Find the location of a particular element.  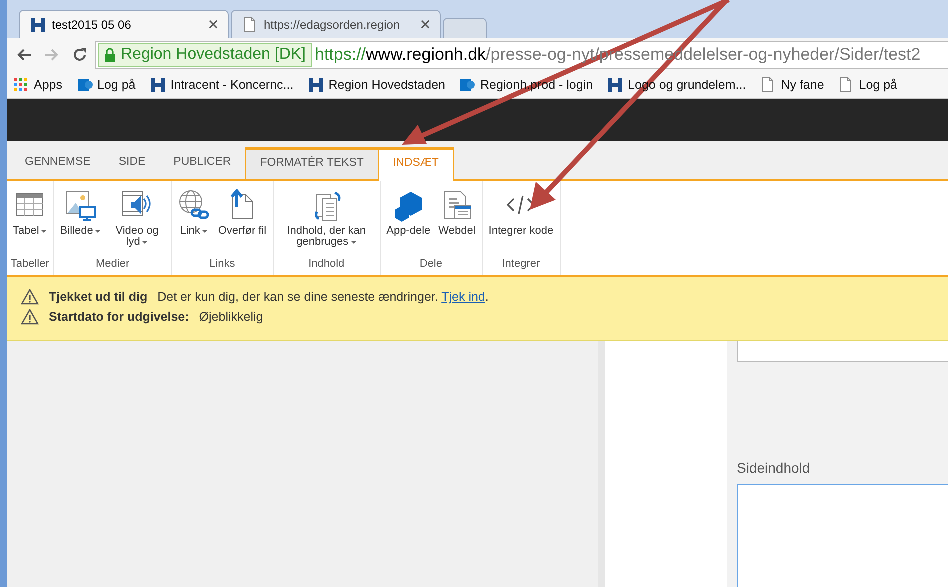

ribbon-button: Billede is located at coordinates (80, 220).